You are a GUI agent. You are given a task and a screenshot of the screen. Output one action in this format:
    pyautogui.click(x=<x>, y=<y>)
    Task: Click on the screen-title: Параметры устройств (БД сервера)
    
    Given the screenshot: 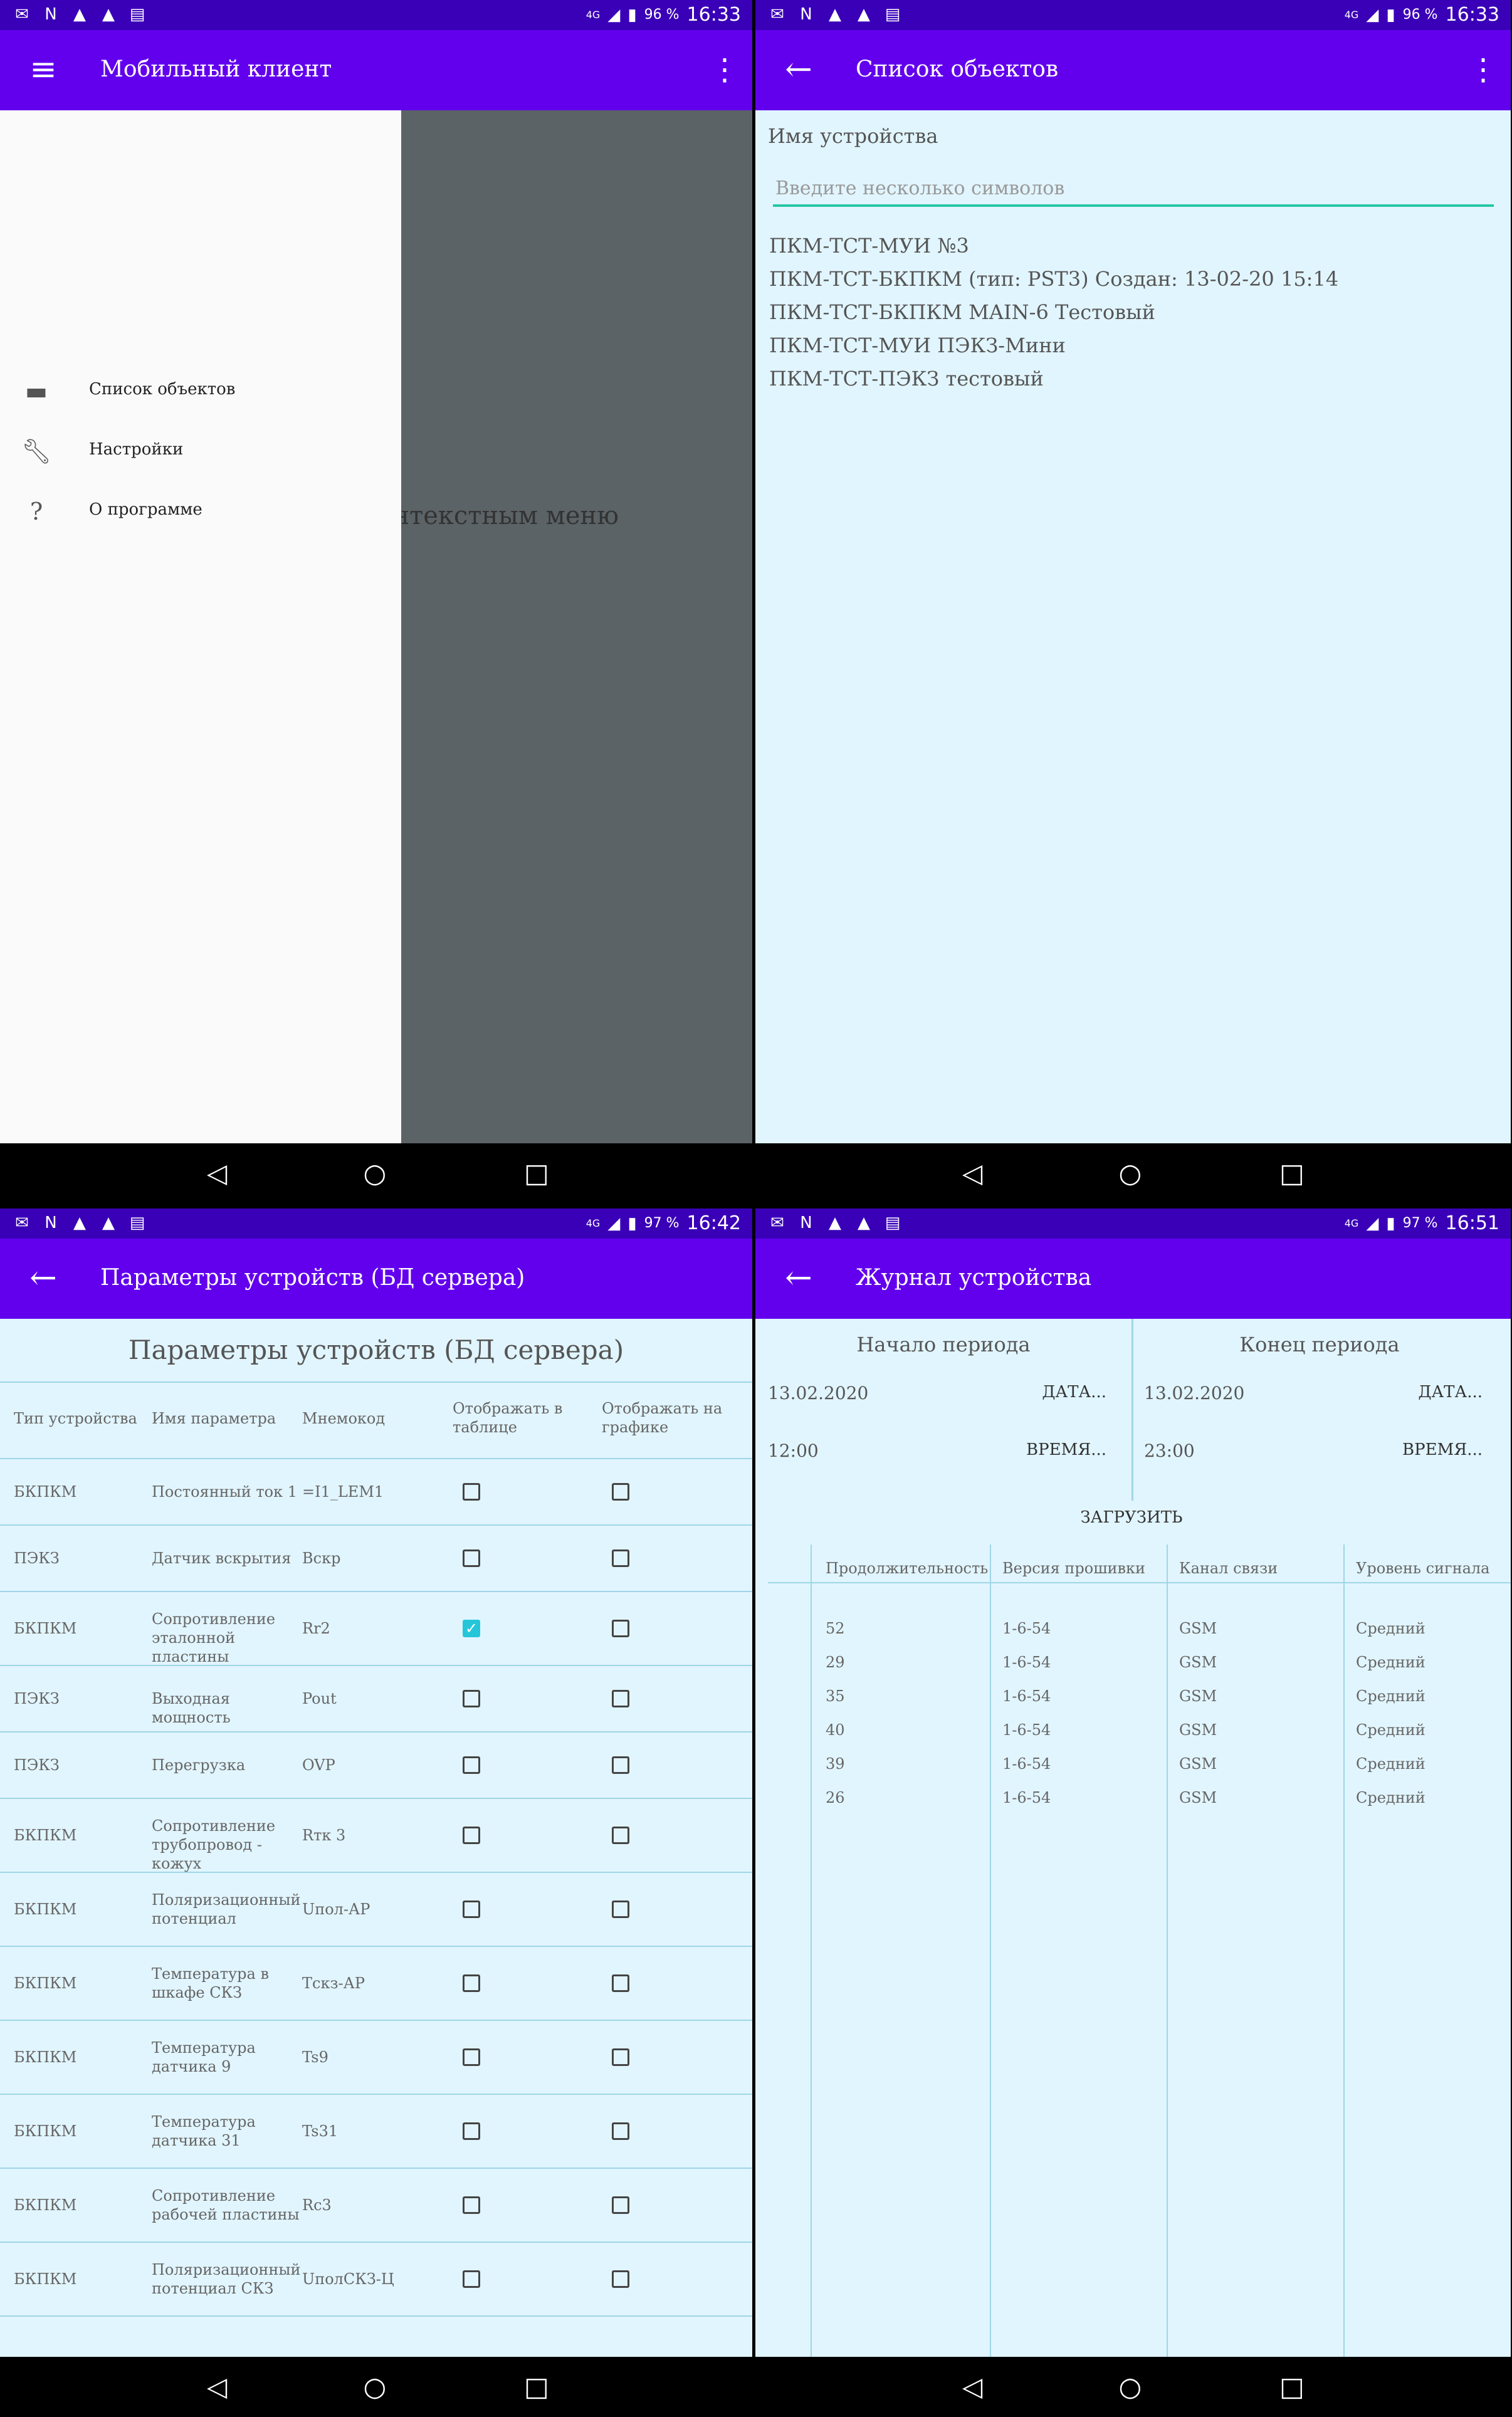 What is the action you would take?
    pyautogui.click(x=313, y=1278)
    